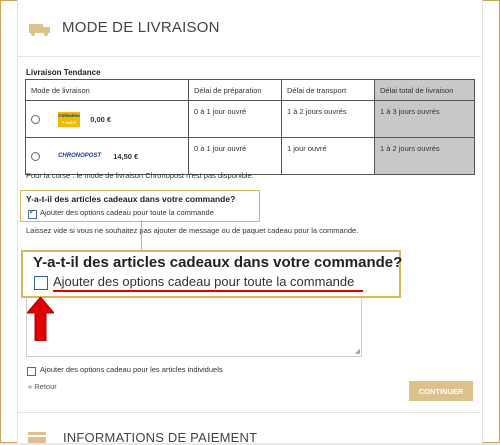 This screenshot has height=445, width=500. What do you see at coordinates (41, 283) in the screenshot?
I see `zoom-gift-checkbox` at bounding box center [41, 283].